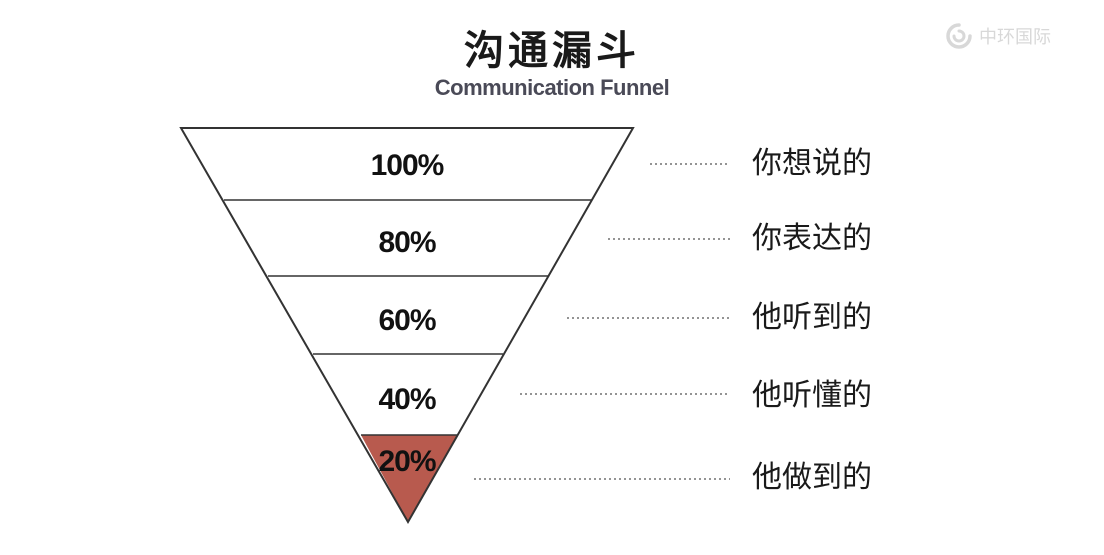 Image resolution: width=1104 pixels, height=555 pixels. I want to click on funnel-percent-40: 40%, so click(406, 399).